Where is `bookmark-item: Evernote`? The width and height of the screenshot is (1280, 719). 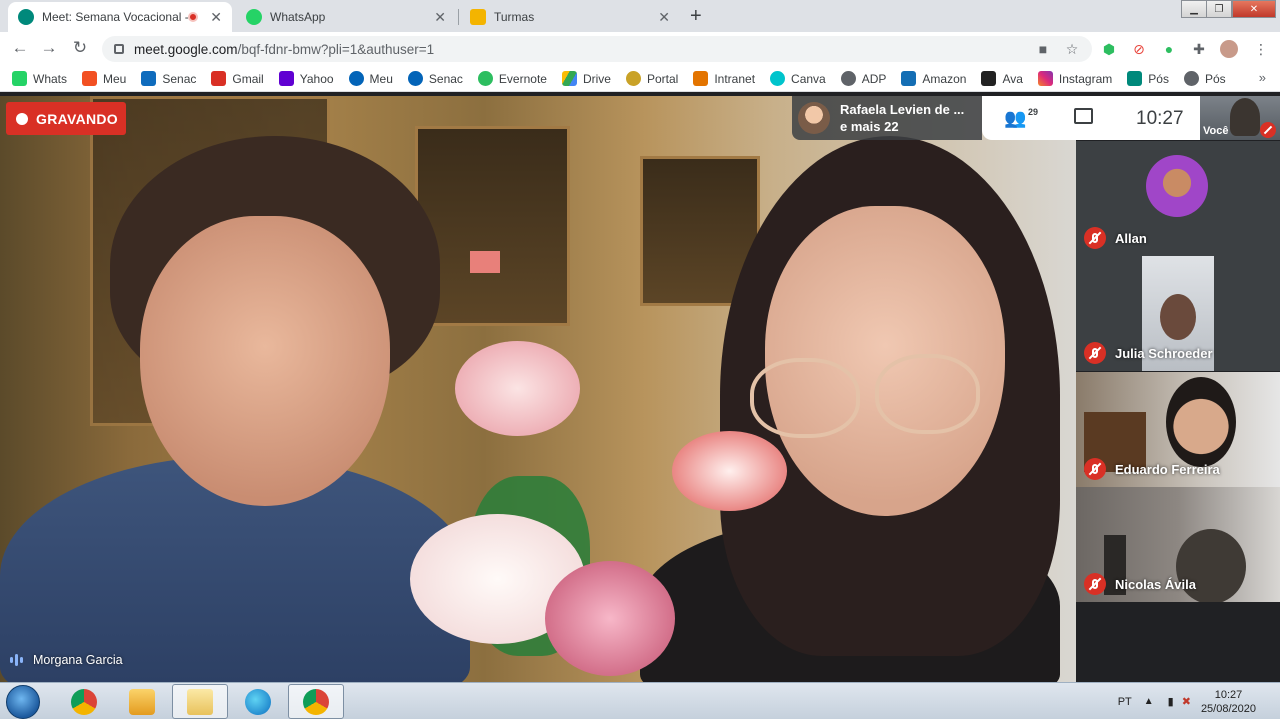 bookmark-item: Evernote is located at coordinates (512, 78).